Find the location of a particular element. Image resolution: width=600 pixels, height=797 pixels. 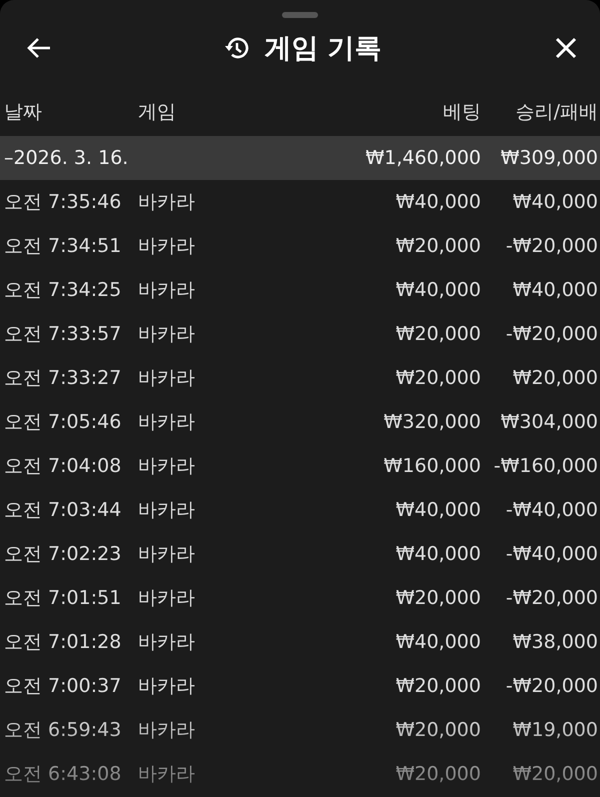

time-cell-text: 오전 6:59:43 is located at coordinates (62, 730).